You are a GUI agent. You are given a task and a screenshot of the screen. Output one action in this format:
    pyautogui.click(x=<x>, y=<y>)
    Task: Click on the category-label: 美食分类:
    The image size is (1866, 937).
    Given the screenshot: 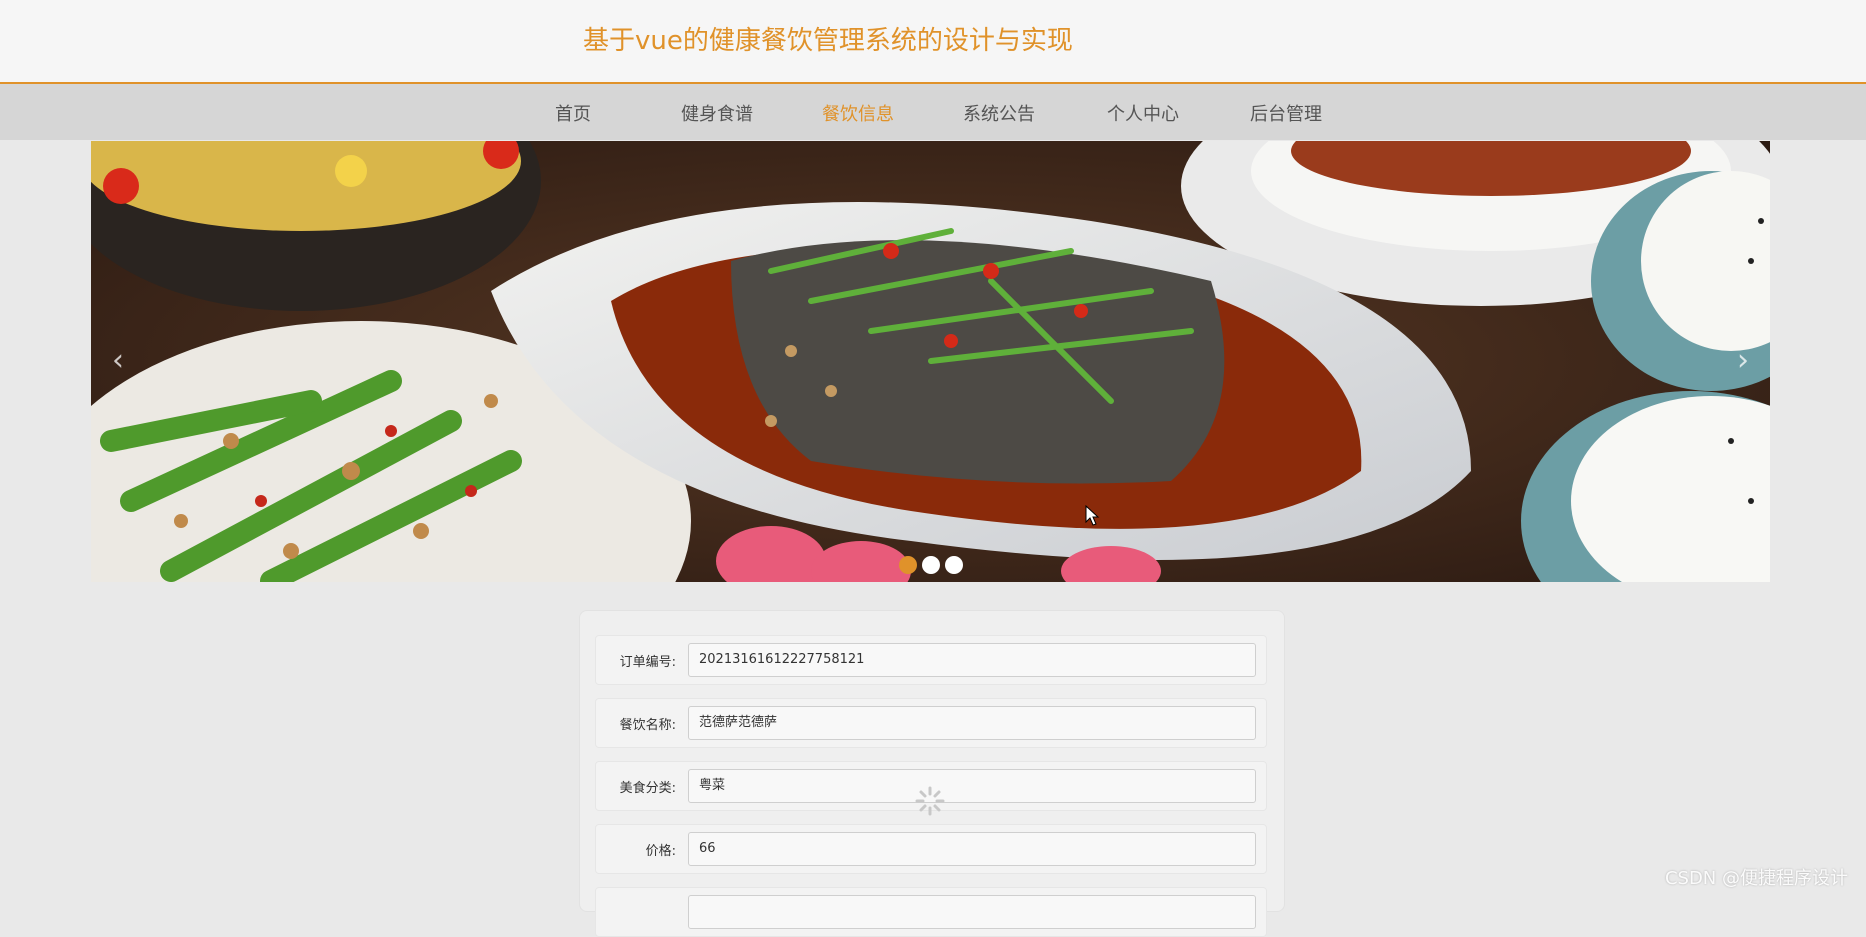 What is the action you would take?
    pyautogui.click(x=647, y=788)
    